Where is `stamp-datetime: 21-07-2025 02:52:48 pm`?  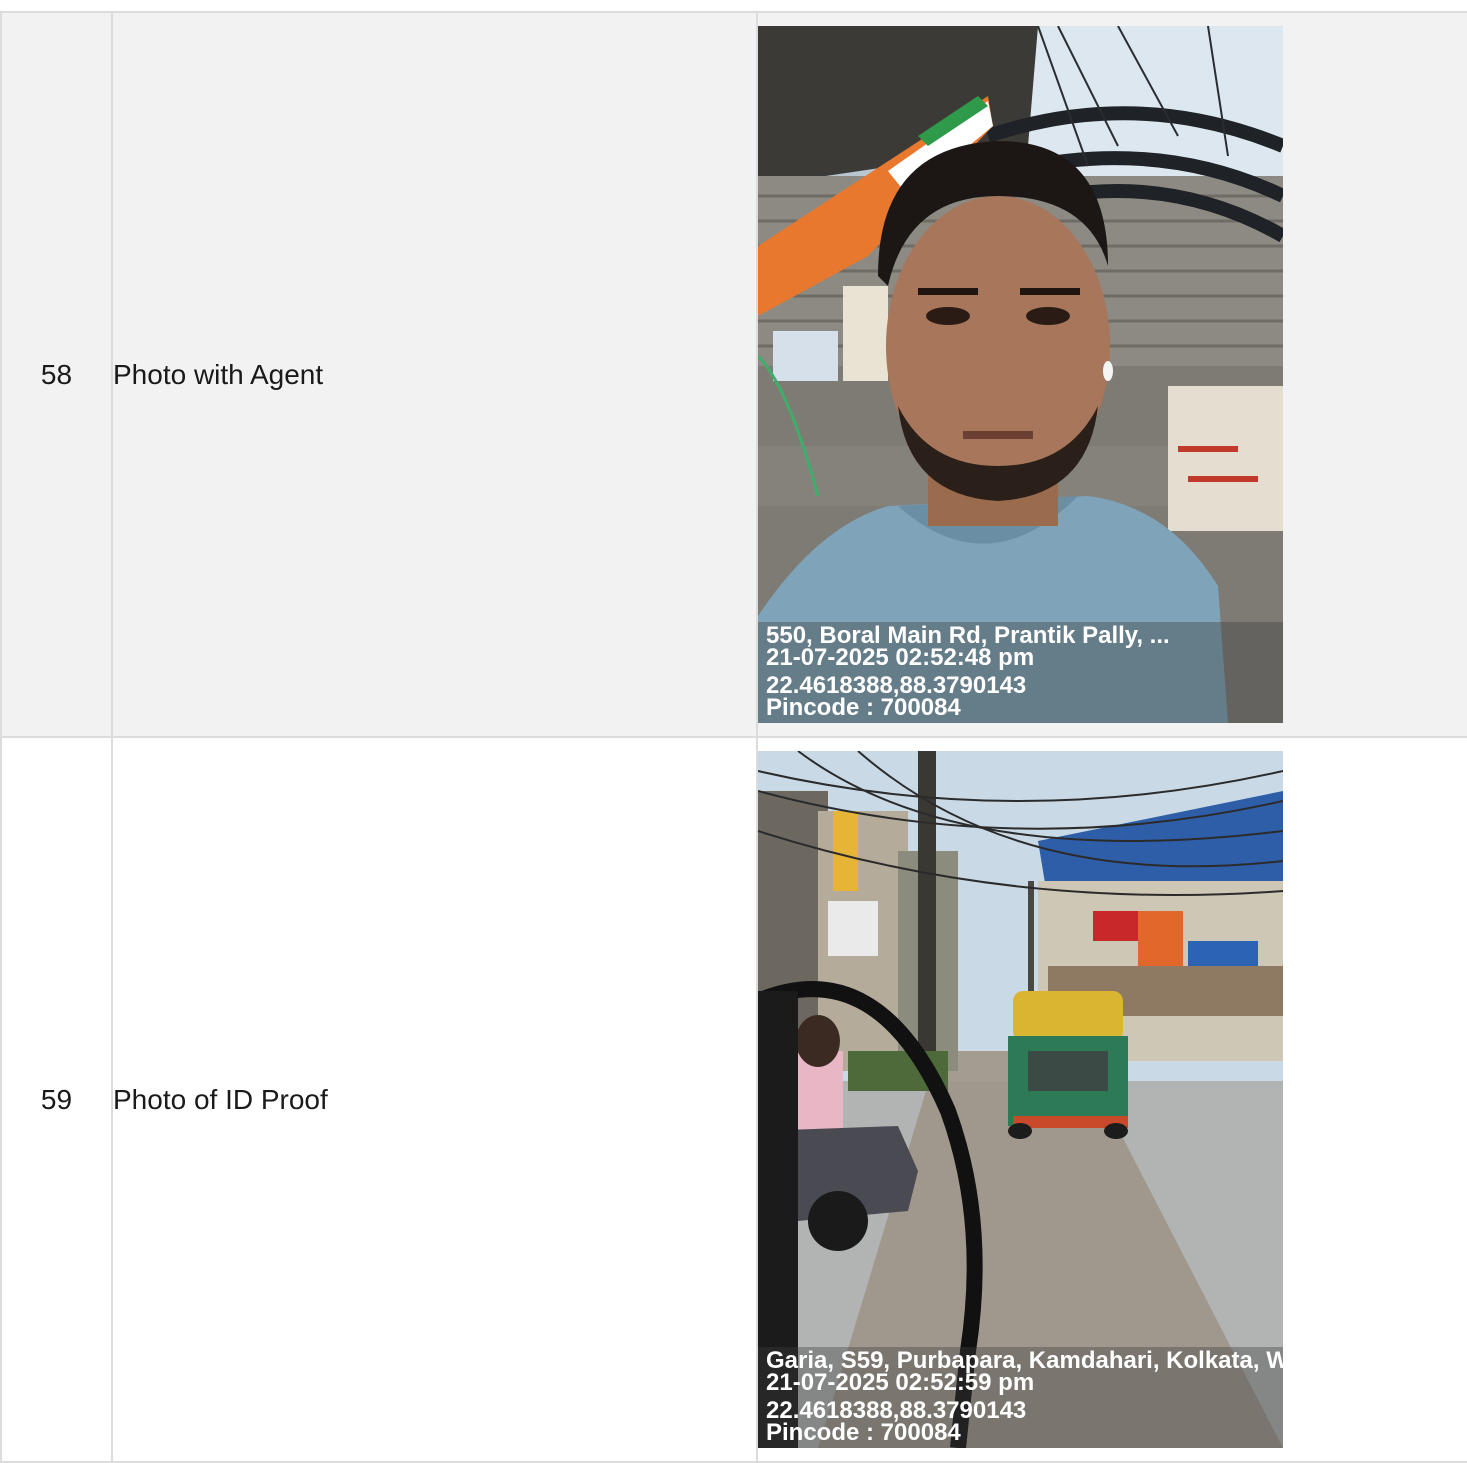
stamp-datetime: 21-07-2025 02:52:48 pm is located at coordinates (900, 657).